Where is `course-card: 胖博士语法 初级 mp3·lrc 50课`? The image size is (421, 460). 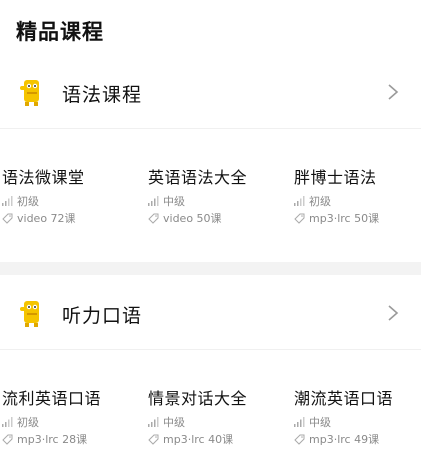
course-card: 胖博士语法 初级 mp3·lrc 50课 is located at coordinates (357, 194).